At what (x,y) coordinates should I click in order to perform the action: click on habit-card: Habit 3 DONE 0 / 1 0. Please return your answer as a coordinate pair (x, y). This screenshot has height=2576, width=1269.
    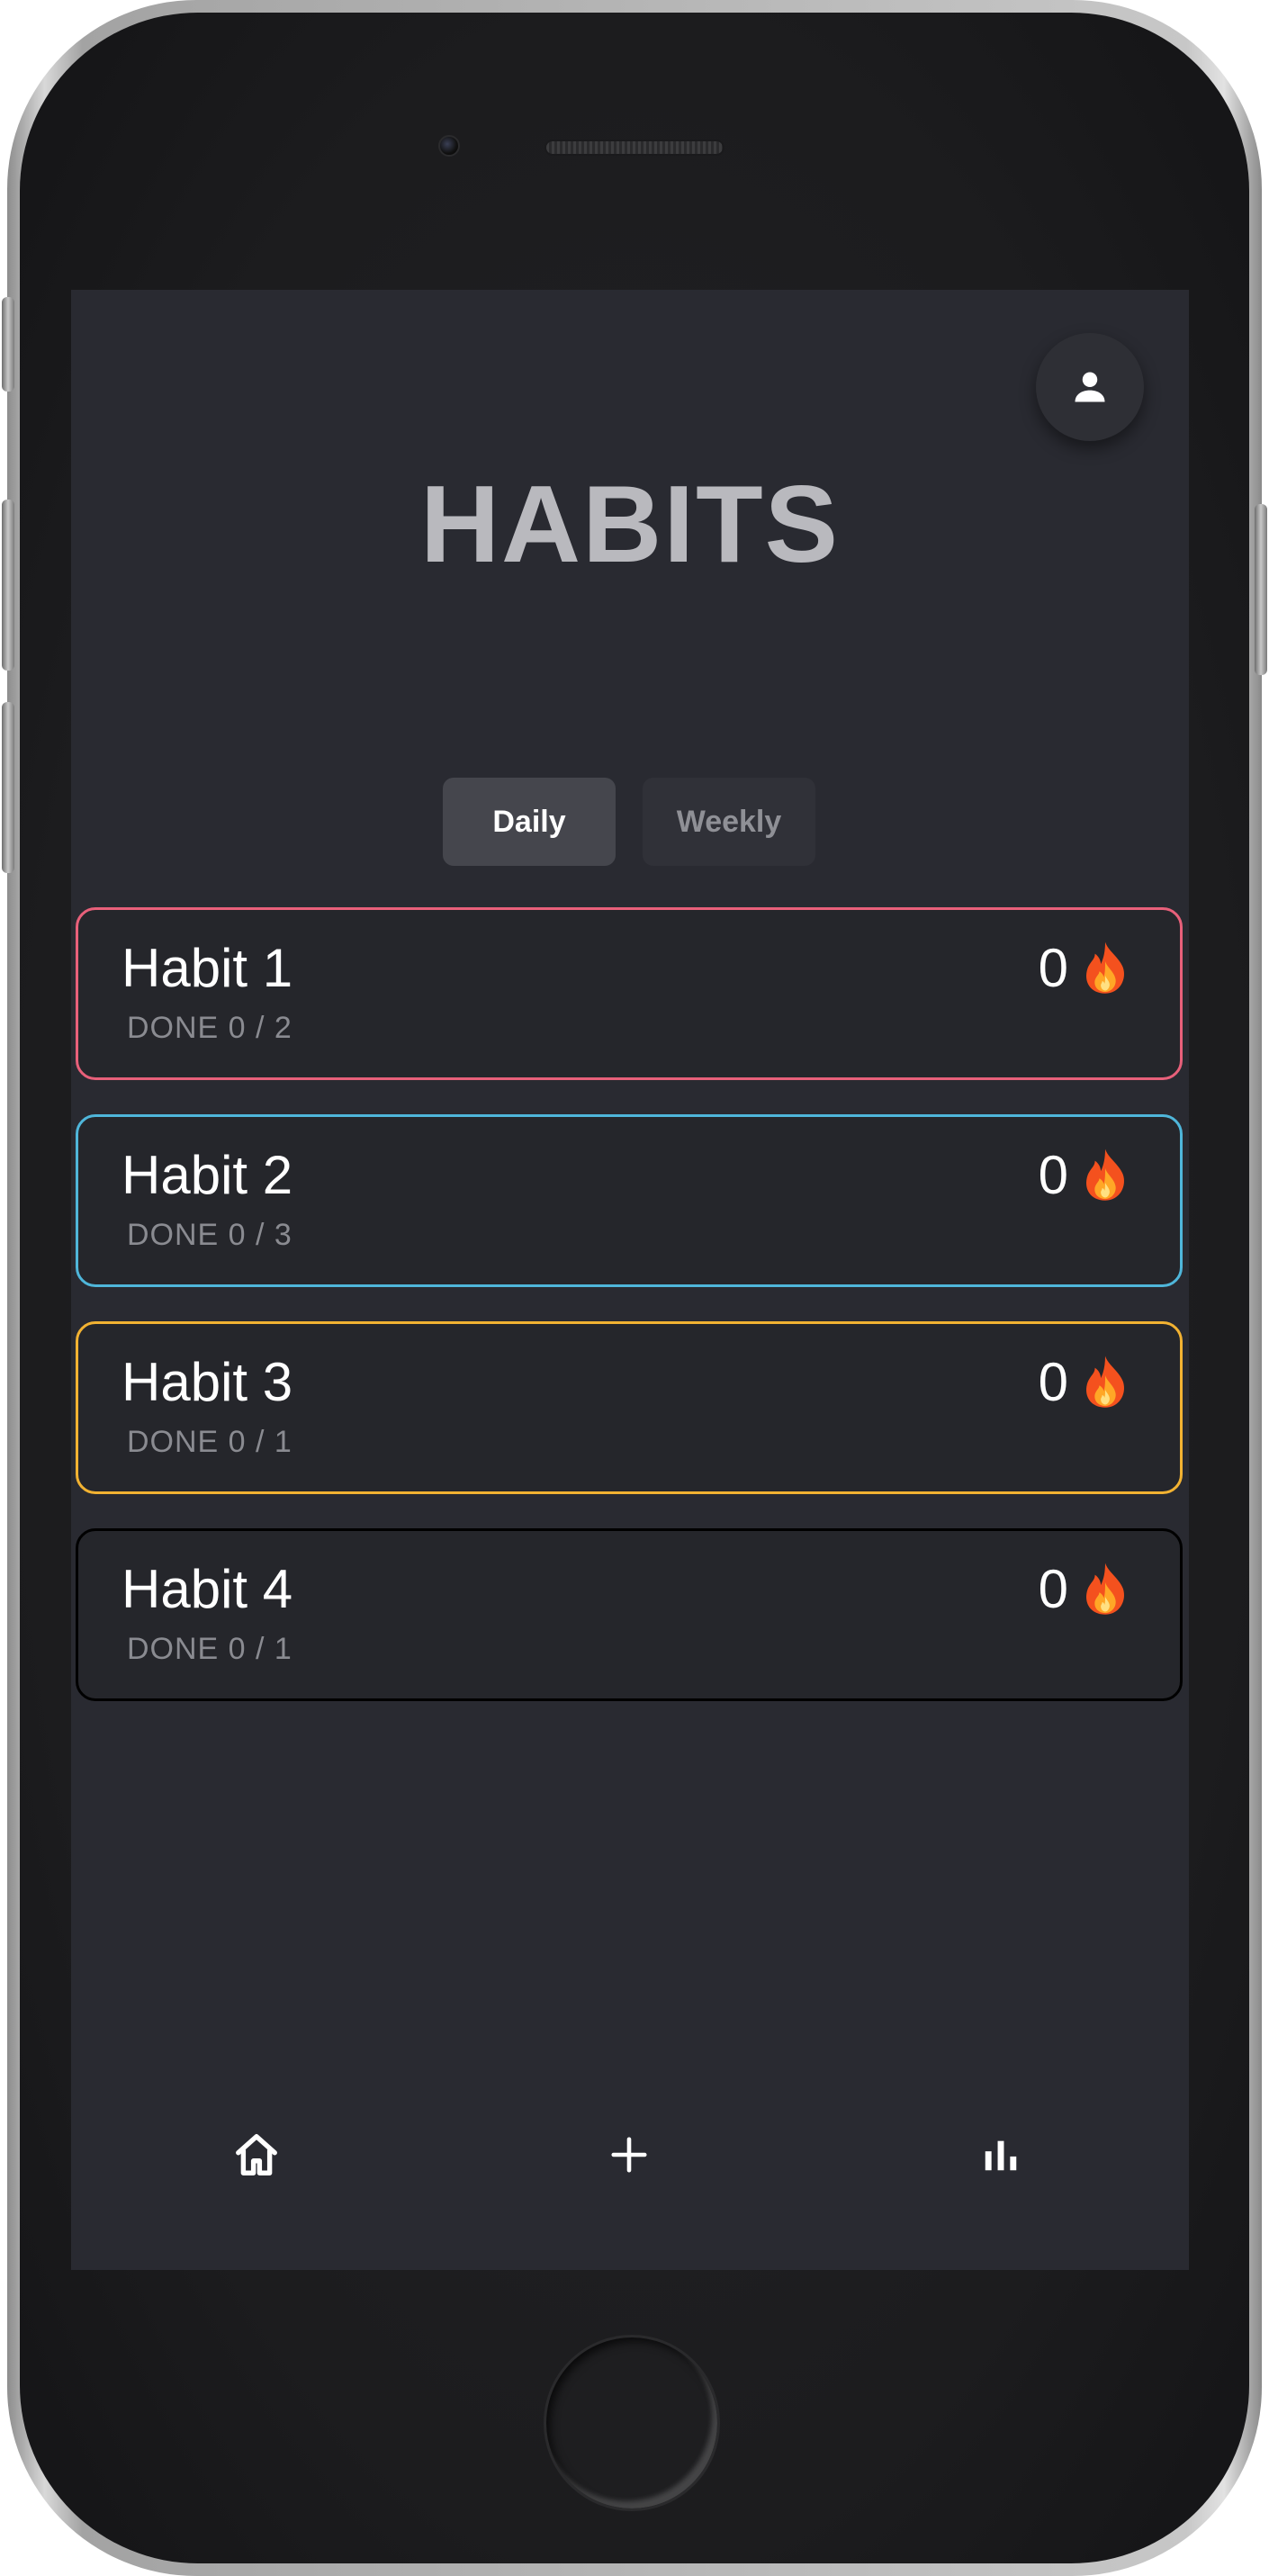
    Looking at the image, I should click on (629, 1407).